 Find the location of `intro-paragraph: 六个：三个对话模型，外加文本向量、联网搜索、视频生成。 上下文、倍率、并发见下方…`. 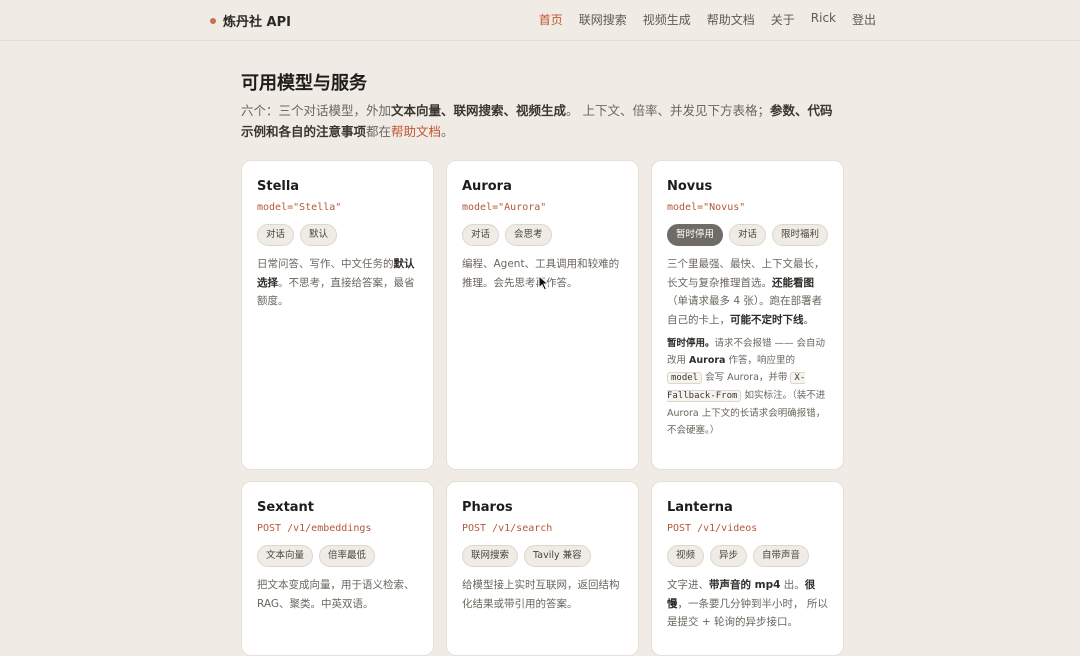

intro-paragraph: 六个：三个对话模型，外加文本向量、联网搜索、视频生成。 上下文、倍率、并发见下方… is located at coordinates (541, 121).